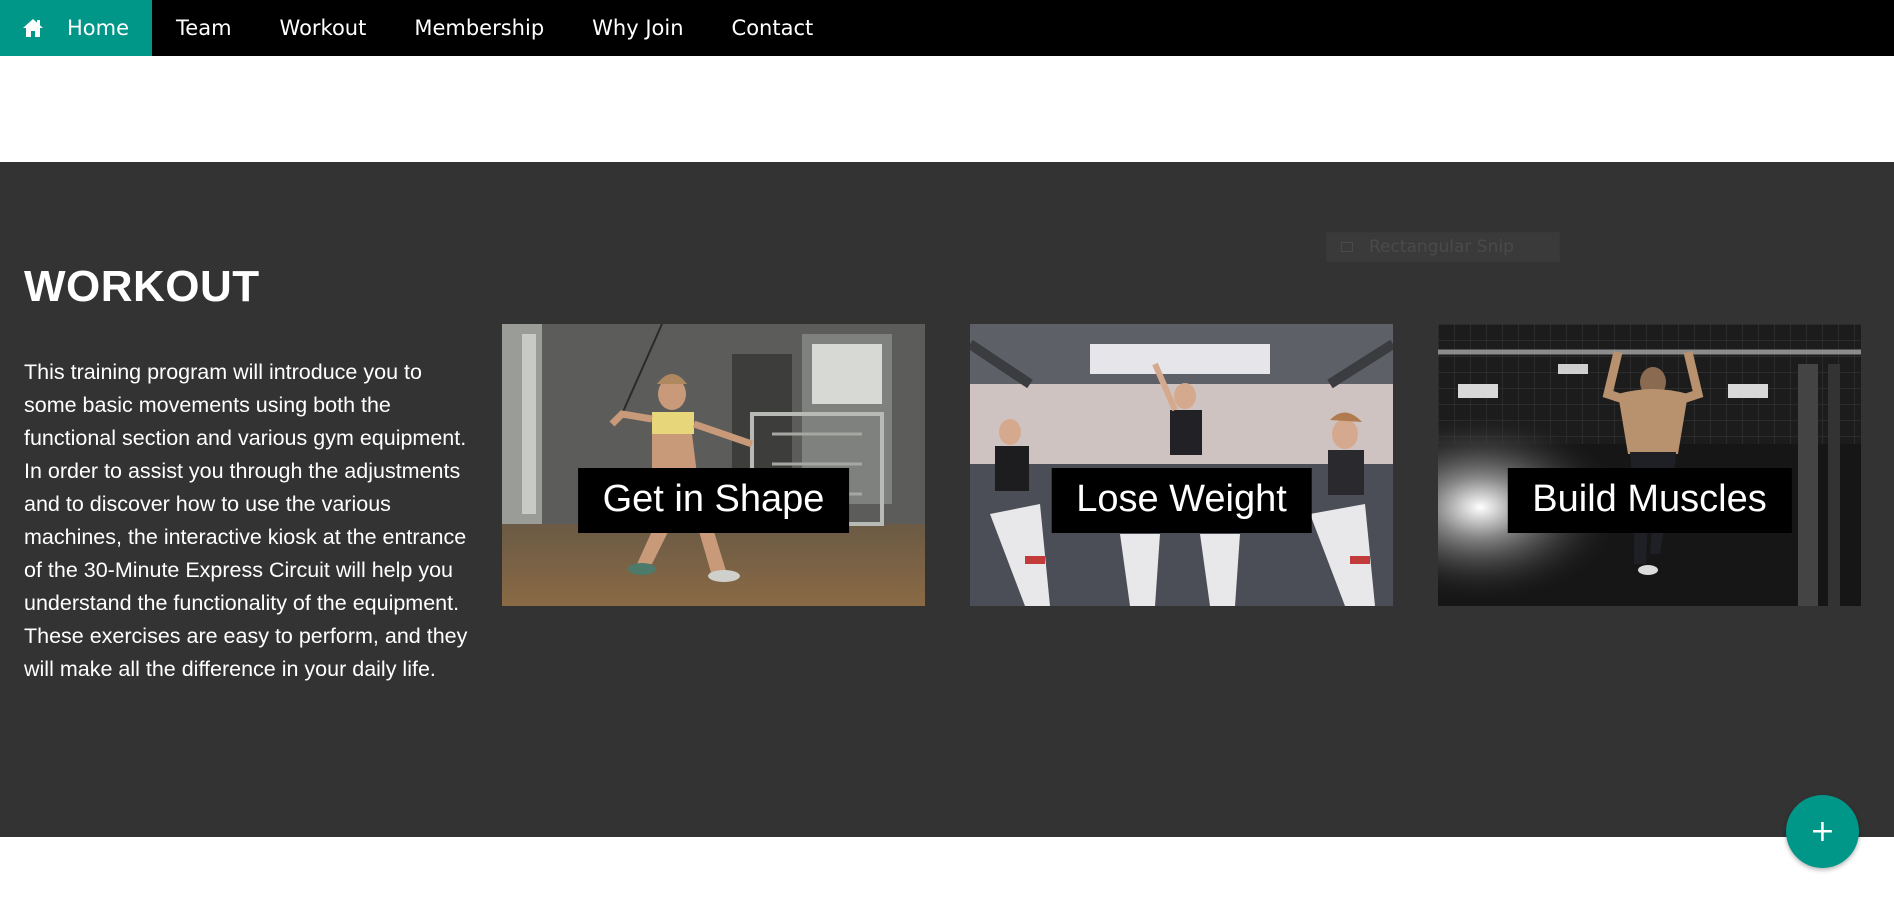 This screenshot has width=1894, height=903. I want to click on nav-home-label: Home, so click(98, 28).